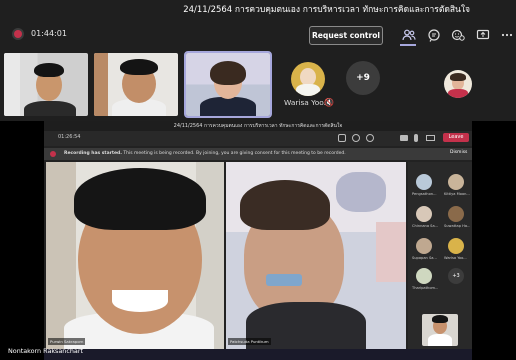 The height and width of the screenshot is (360, 516). What do you see at coordinates (258, 354) in the screenshot?
I see `taskbar` at bounding box center [258, 354].